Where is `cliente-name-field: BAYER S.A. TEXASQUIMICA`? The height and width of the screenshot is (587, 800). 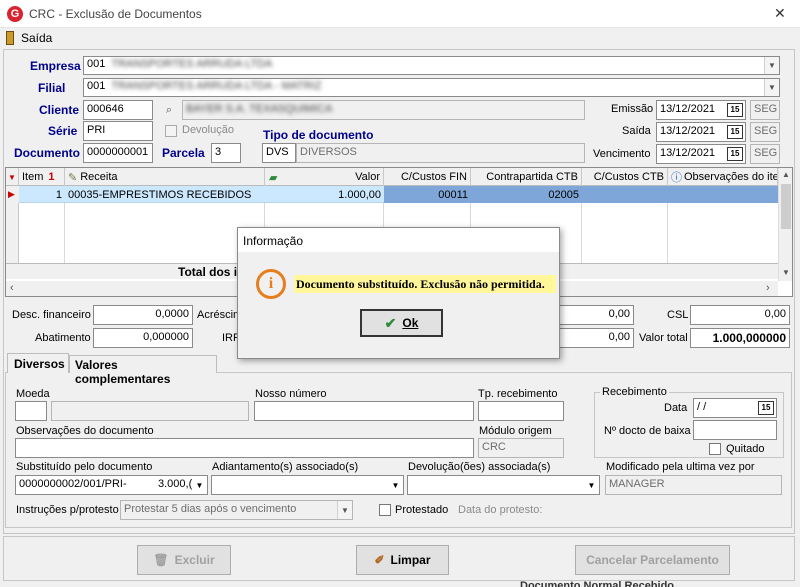 cliente-name-field: BAYER S.A. TEXASQUIMICA is located at coordinates (383, 110).